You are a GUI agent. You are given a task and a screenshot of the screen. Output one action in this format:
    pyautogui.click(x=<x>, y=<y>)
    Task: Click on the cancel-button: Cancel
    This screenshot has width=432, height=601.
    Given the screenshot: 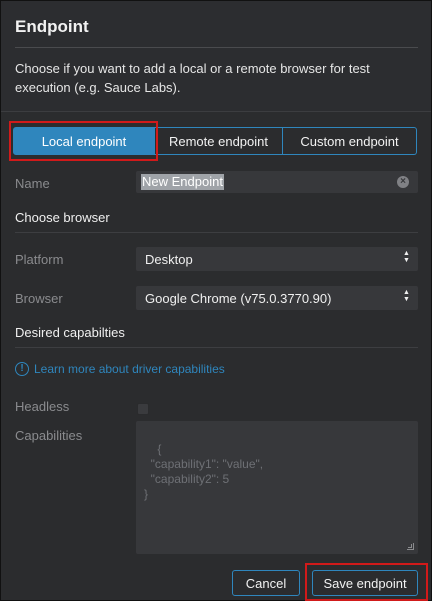 What is the action you would take?
    pyautogui.click(x=266, y=583)
    